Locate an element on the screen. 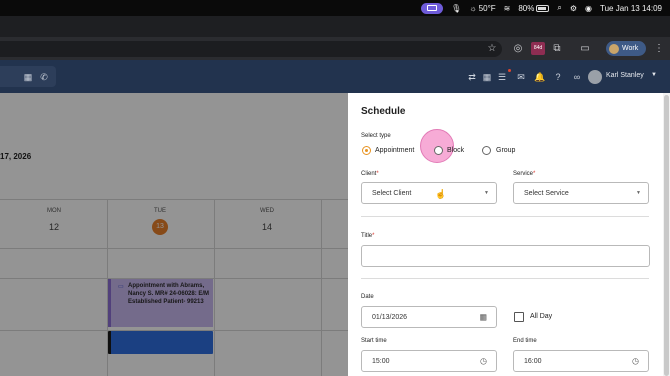 This screenshot has height=376, width=670. end-time-value: 16:00 is located at coordinates (533, 361).